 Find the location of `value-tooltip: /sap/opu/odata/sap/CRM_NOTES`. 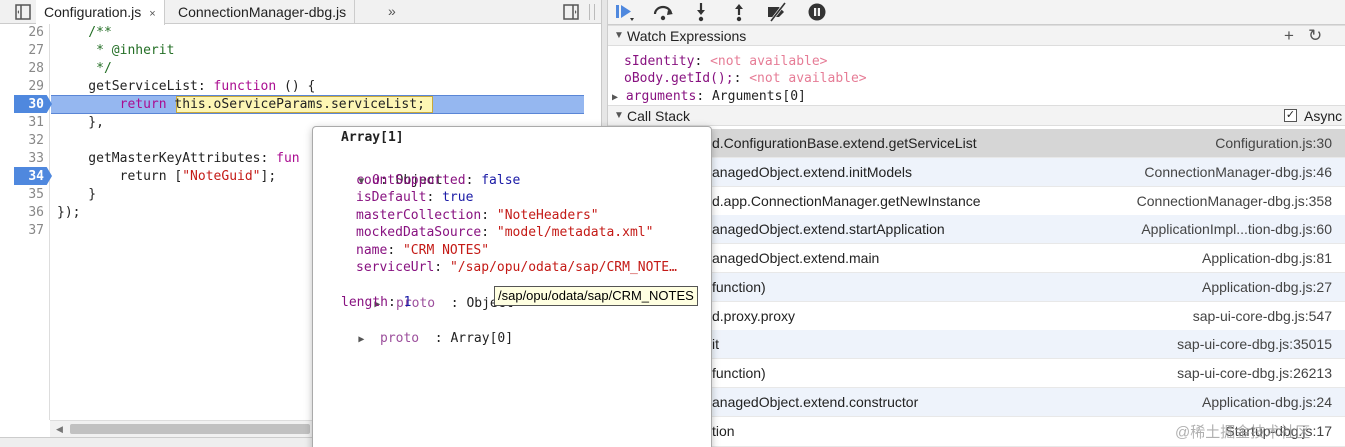

value-tooltip: /sap/opu/odata/sap/CRM_NOTES is located at coordinates (596, 296).